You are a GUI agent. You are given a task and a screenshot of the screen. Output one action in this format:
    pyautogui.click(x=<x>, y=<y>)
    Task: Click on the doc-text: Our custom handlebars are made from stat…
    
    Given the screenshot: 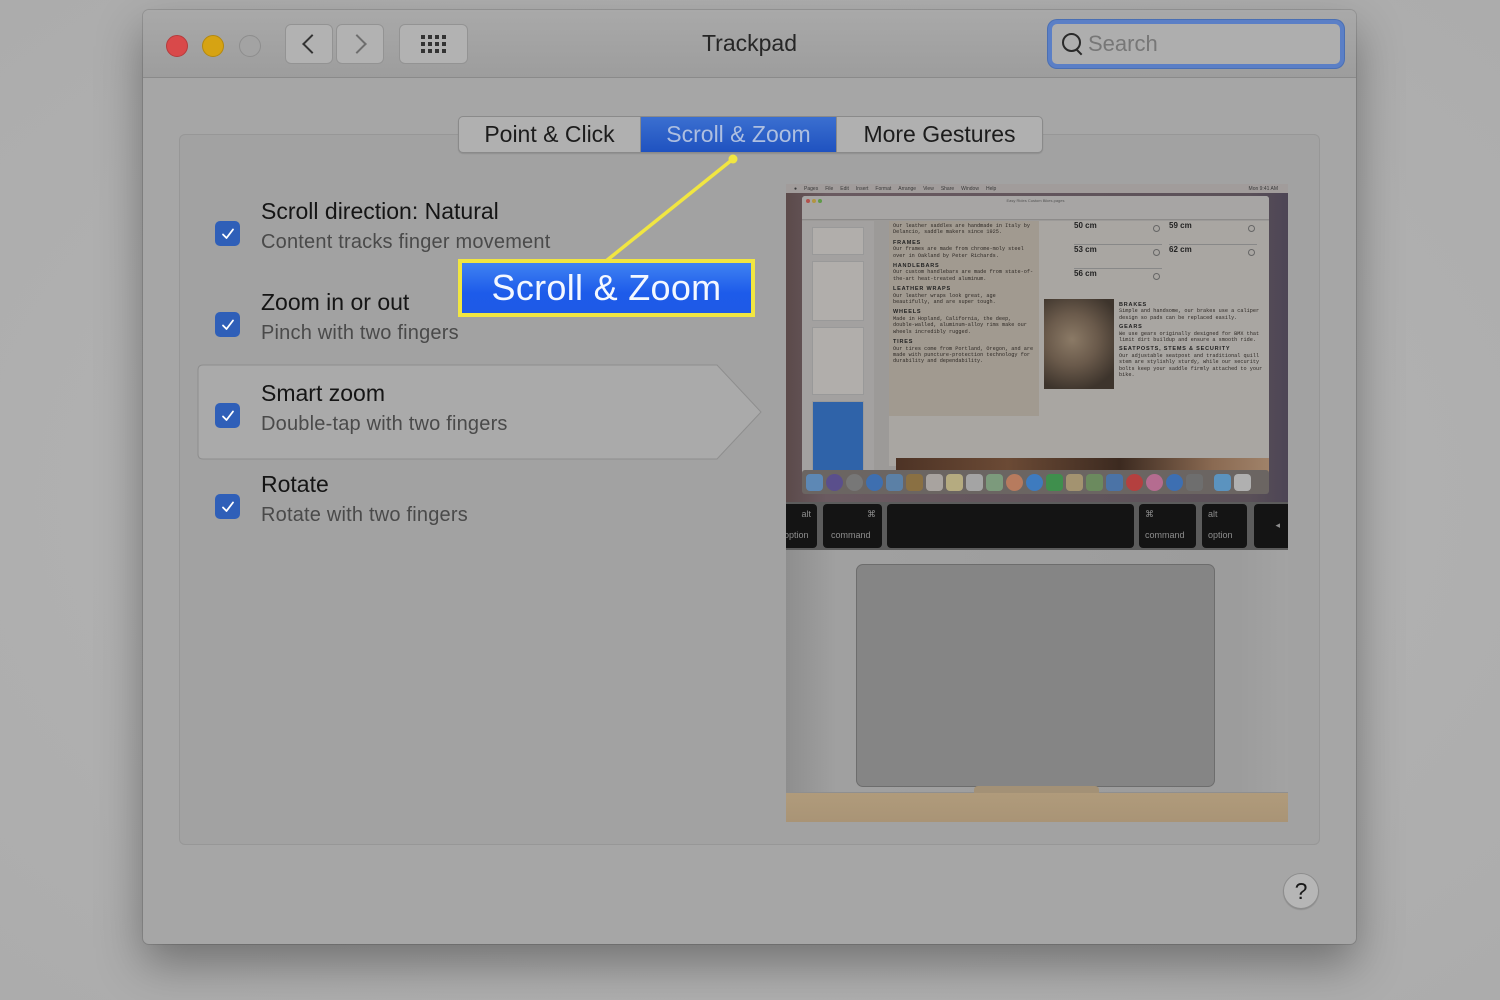 What is the action you would take?
    pyautogui.click(x=963, y=275)
    